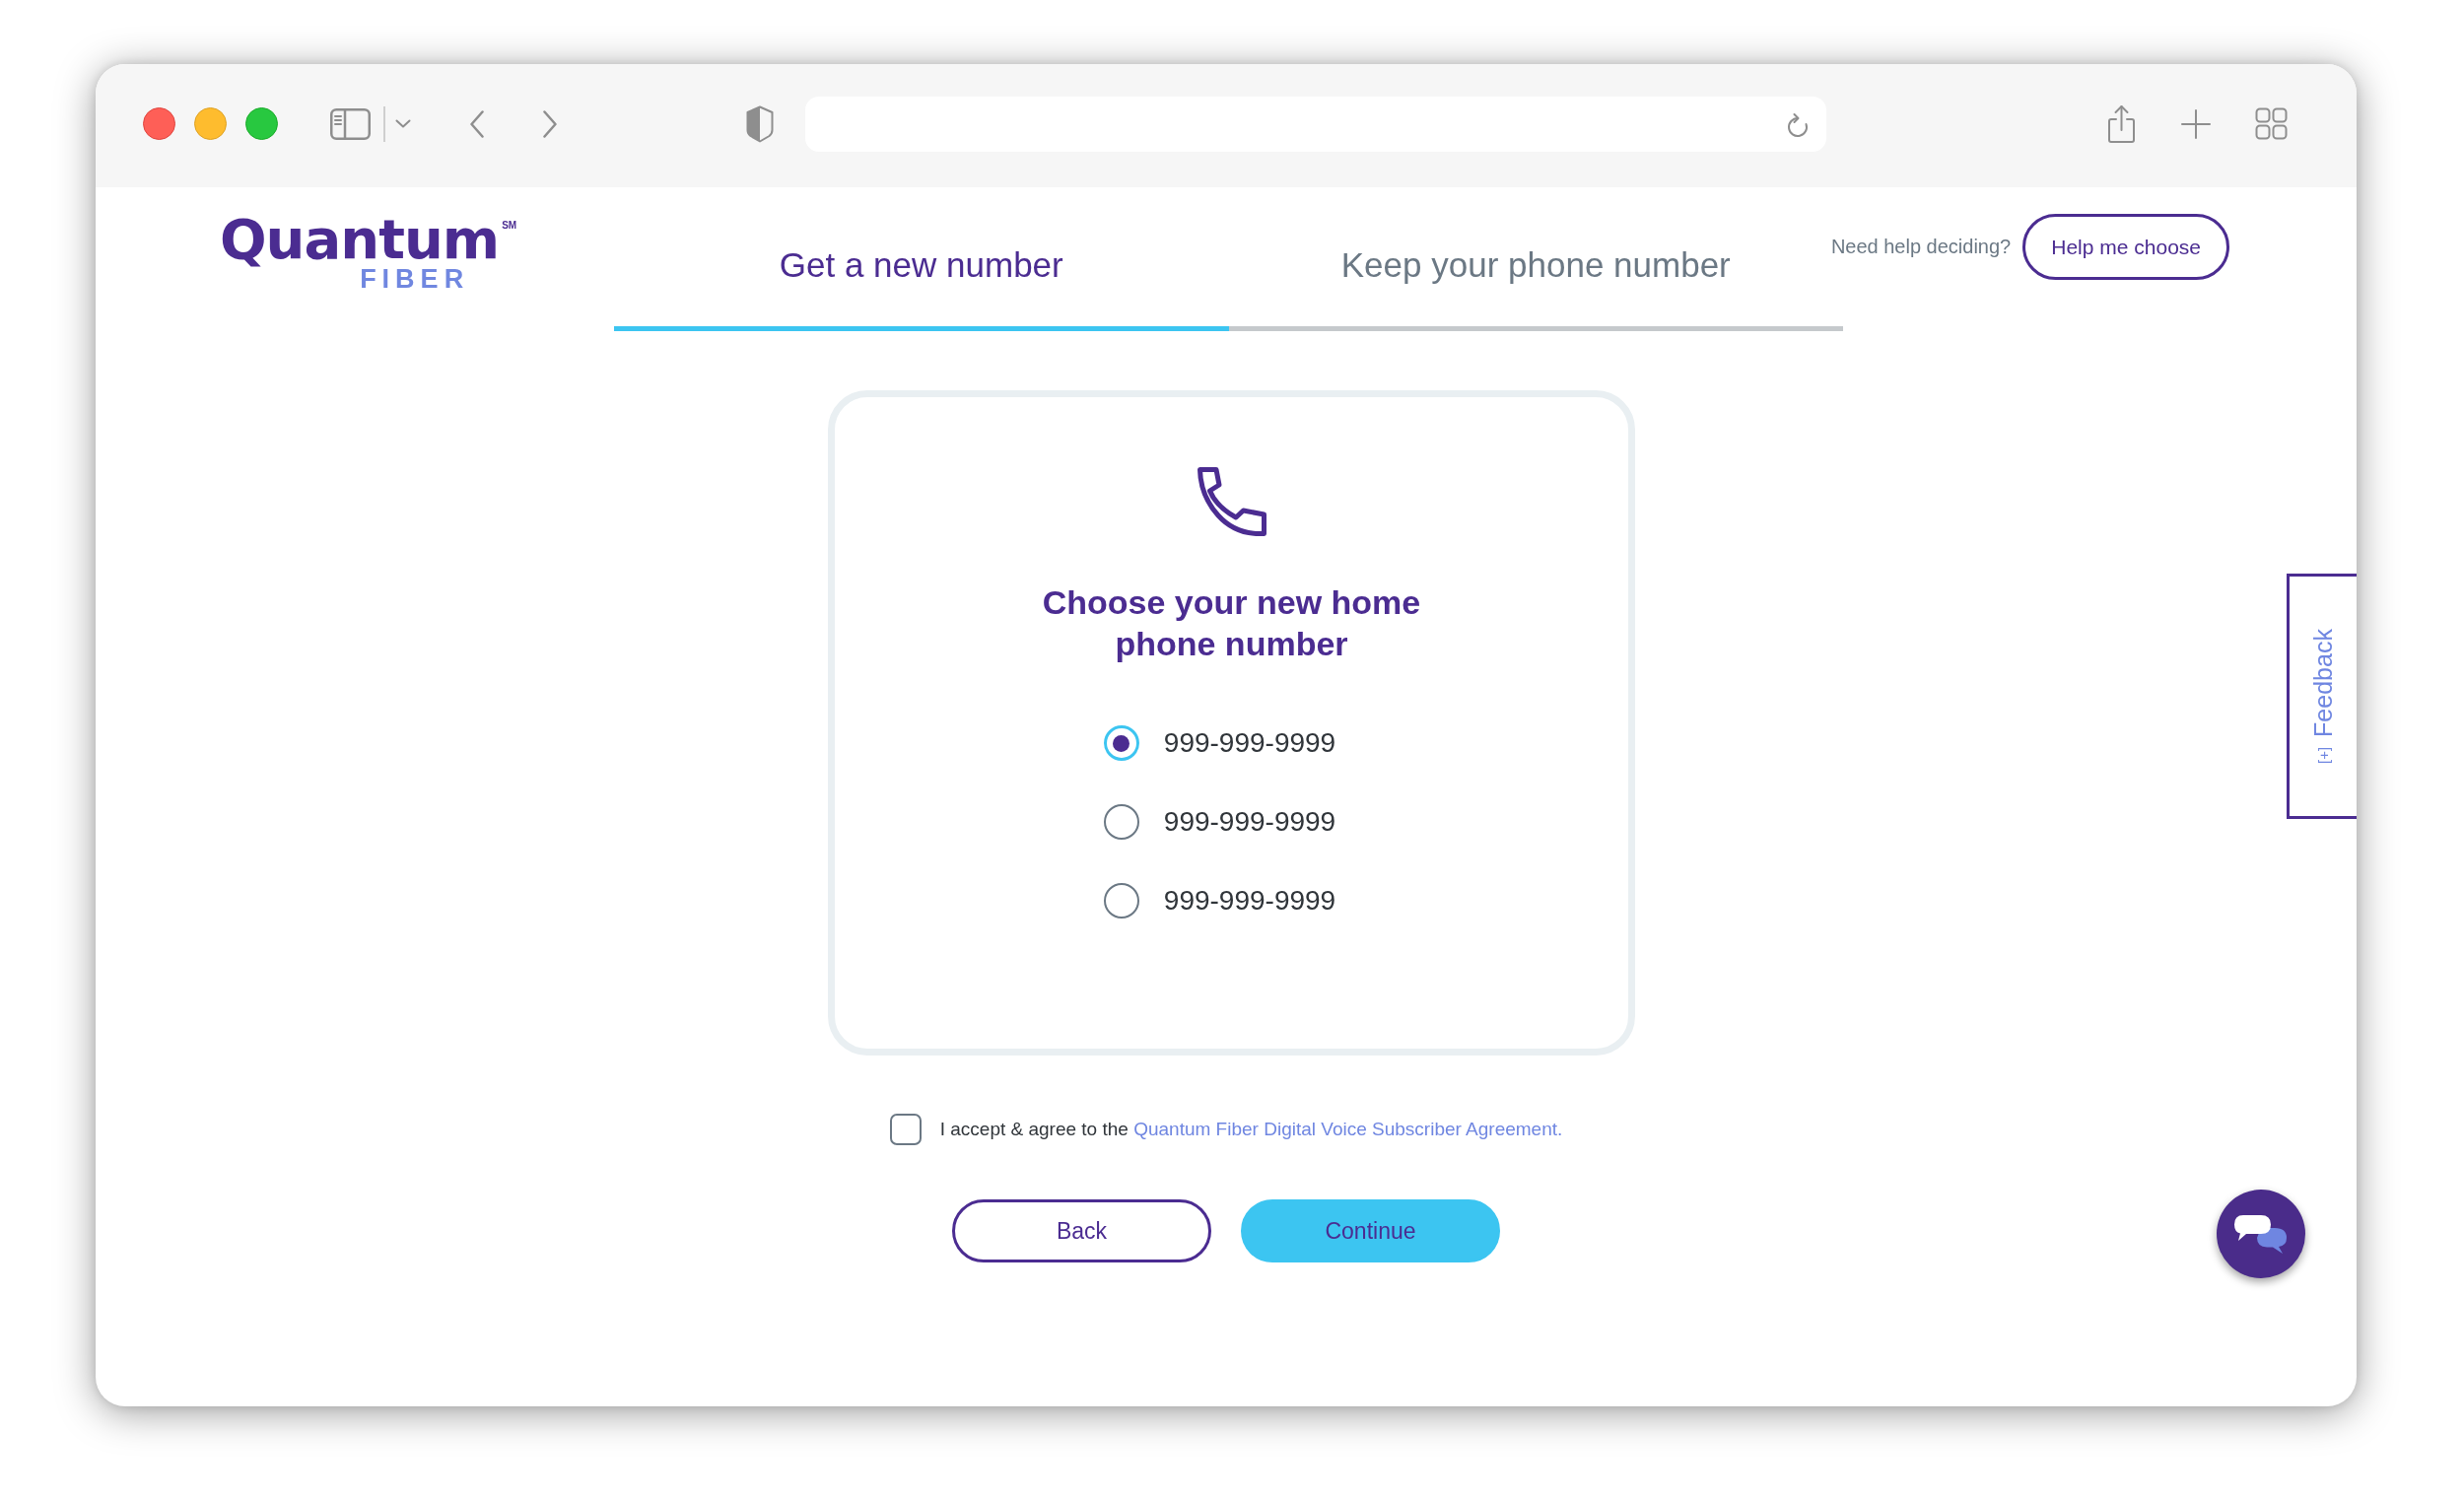 The height and width of the screenshot is (1499, 2464). Describe the element at coordinates (402, 123) in the screenshot. I see `chevron-down-icon` at that location.